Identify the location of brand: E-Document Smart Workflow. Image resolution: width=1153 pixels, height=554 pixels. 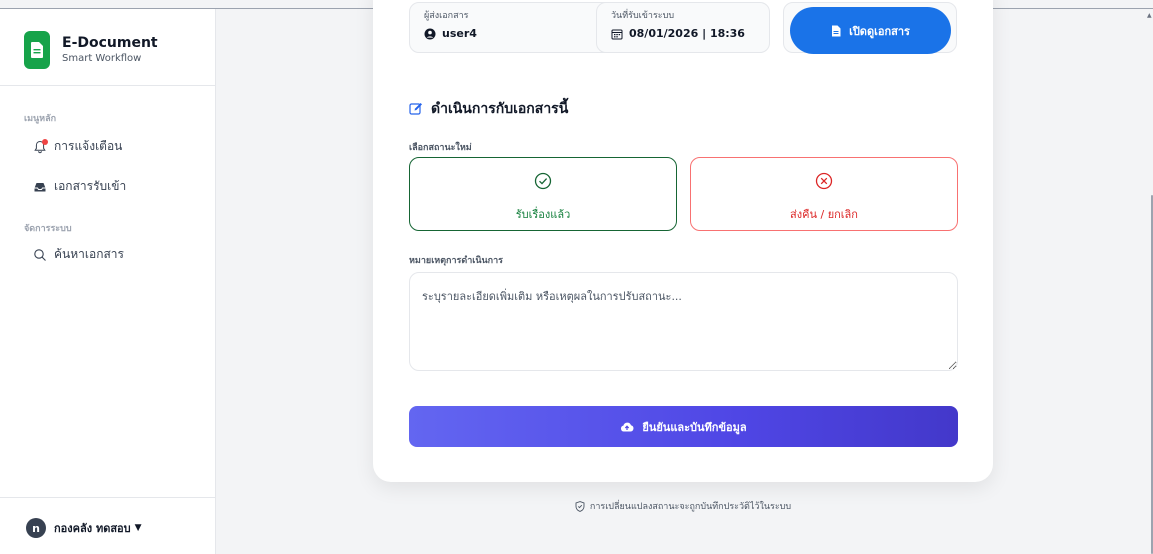
(91, 50).